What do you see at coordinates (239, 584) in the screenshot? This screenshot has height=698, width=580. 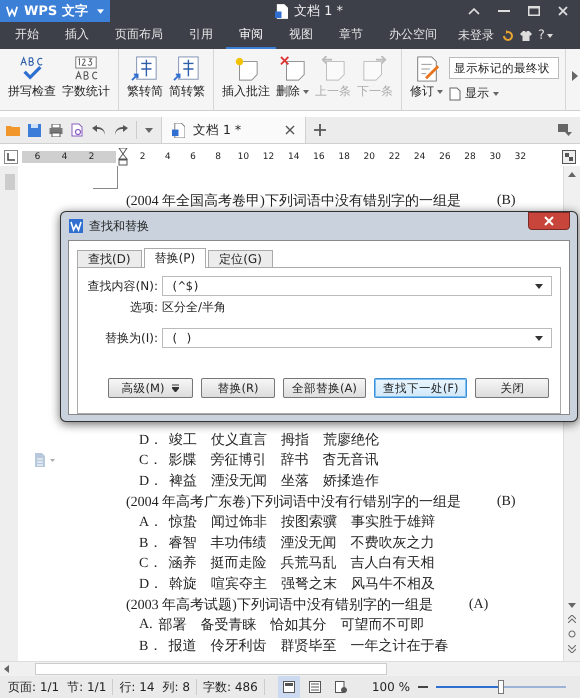 I see `option-term: 喧宾夺主` at bounding box center [239, 584].